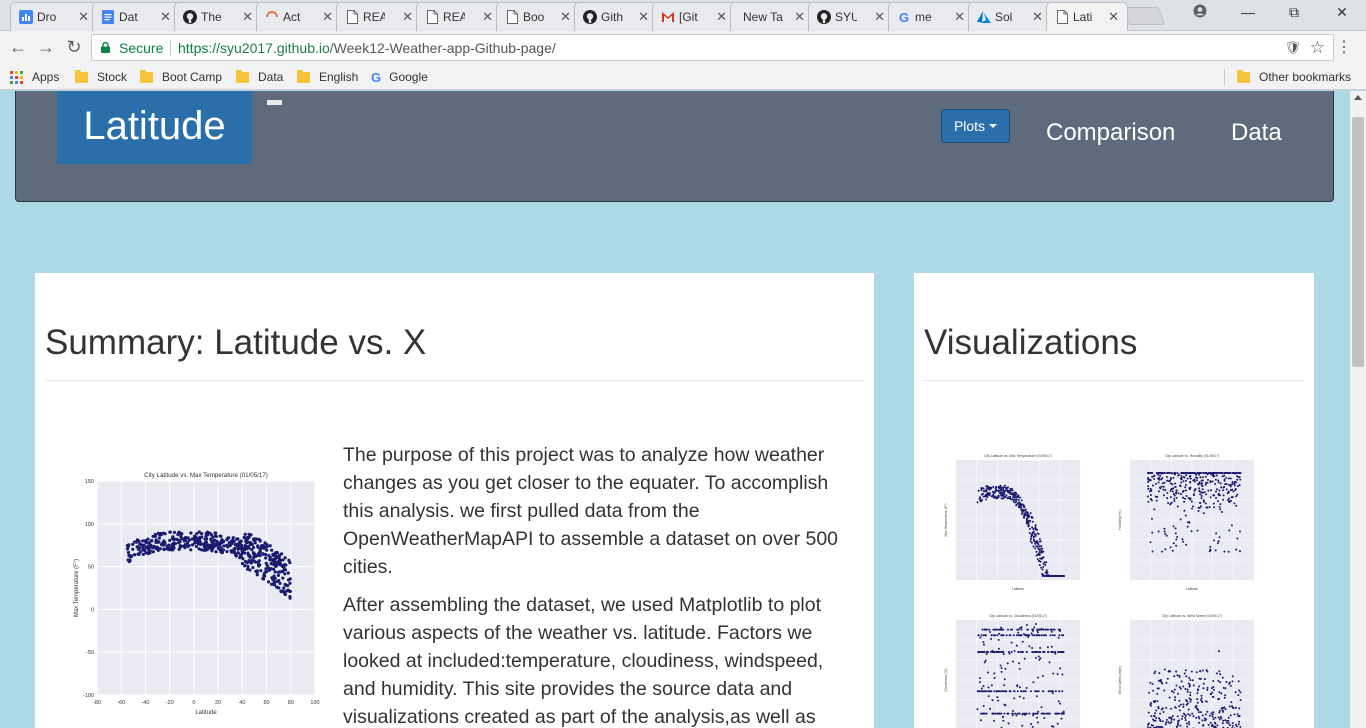 This screenshot has width=1366, height=728. I want to click on blocked-content-icon: 🛡, so click(1292, 48).